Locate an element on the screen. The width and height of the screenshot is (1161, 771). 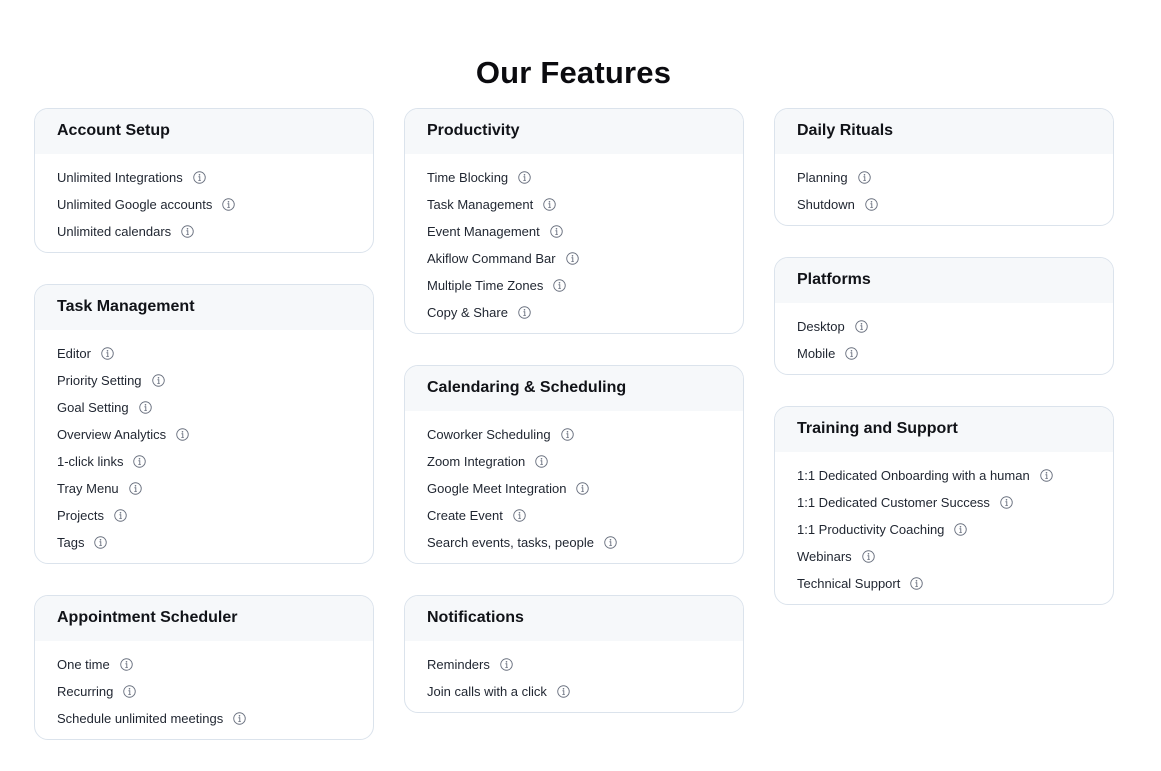
feature-label: Zoom Integration is located at coordinates (476, 461).